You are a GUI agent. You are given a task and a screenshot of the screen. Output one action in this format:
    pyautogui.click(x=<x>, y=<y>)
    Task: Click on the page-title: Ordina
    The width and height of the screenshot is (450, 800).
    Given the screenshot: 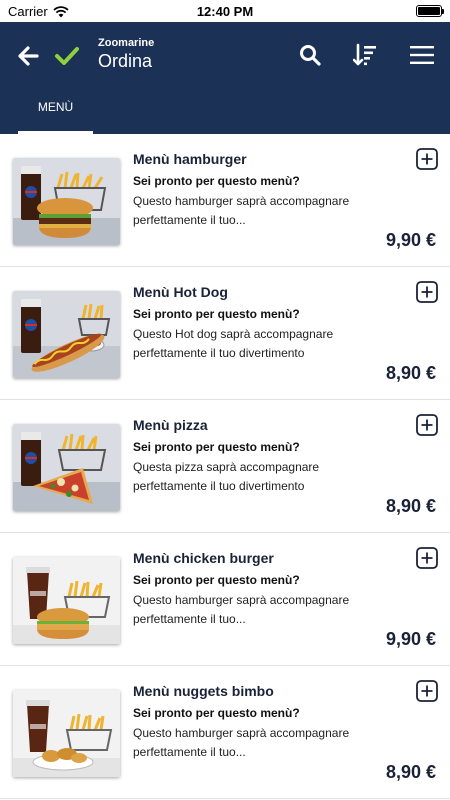 What is the action you would take?
    pyautogui.click(x=125, y=61)
    